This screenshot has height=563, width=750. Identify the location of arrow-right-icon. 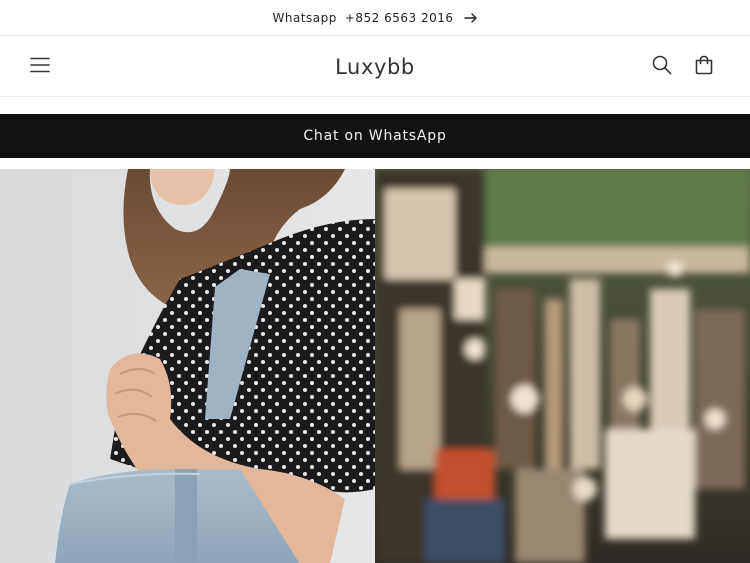
(470, 17).